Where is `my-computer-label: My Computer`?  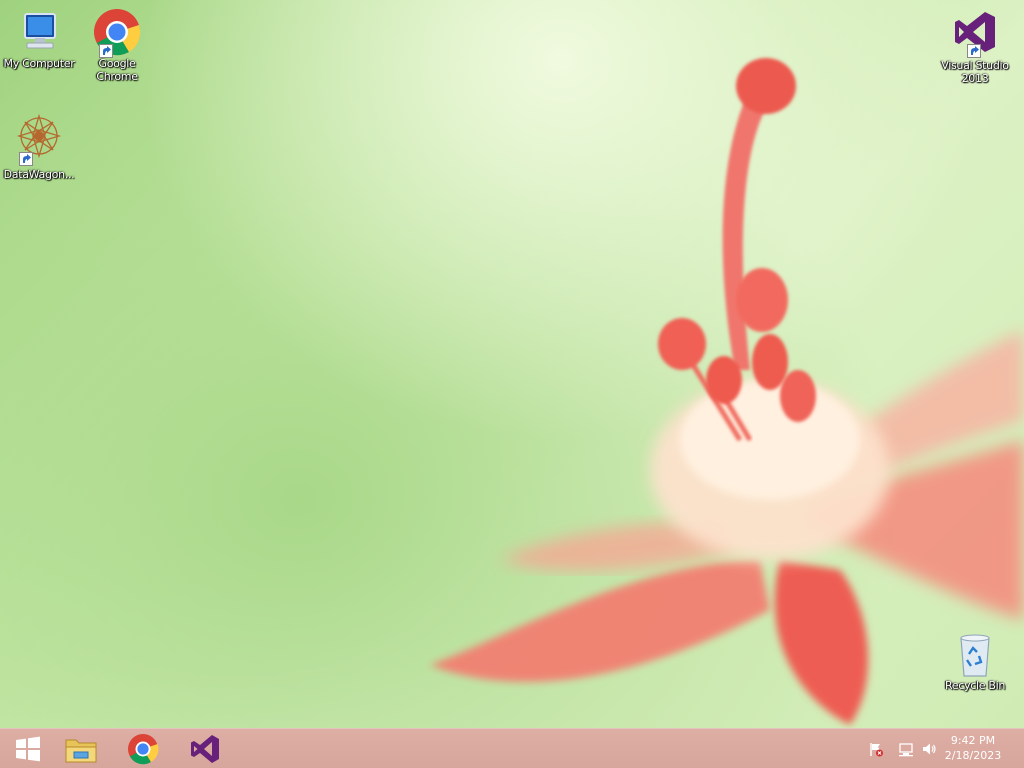
my-computer-label: My Computer is located at coordinates (39, 63).